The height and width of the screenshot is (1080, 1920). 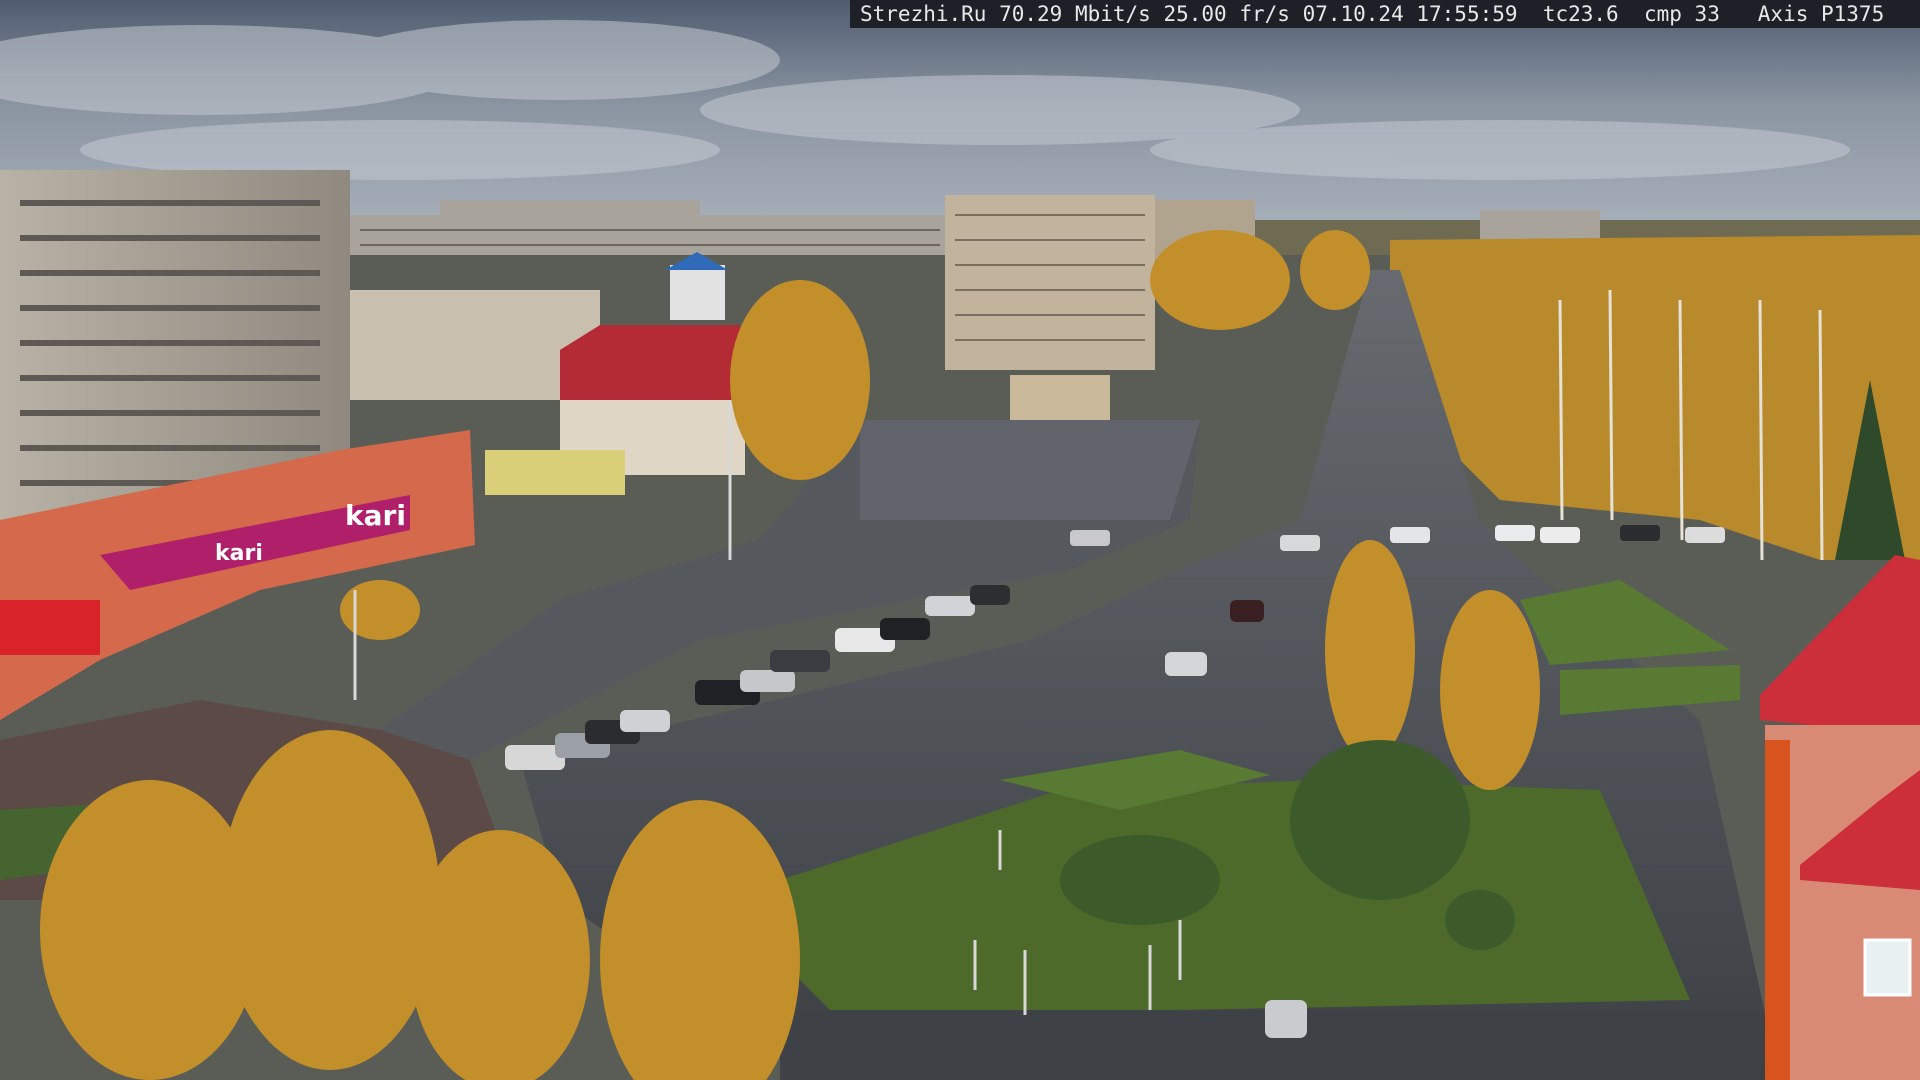 I want to click on red-building-window, so click(x=1887, y=967).